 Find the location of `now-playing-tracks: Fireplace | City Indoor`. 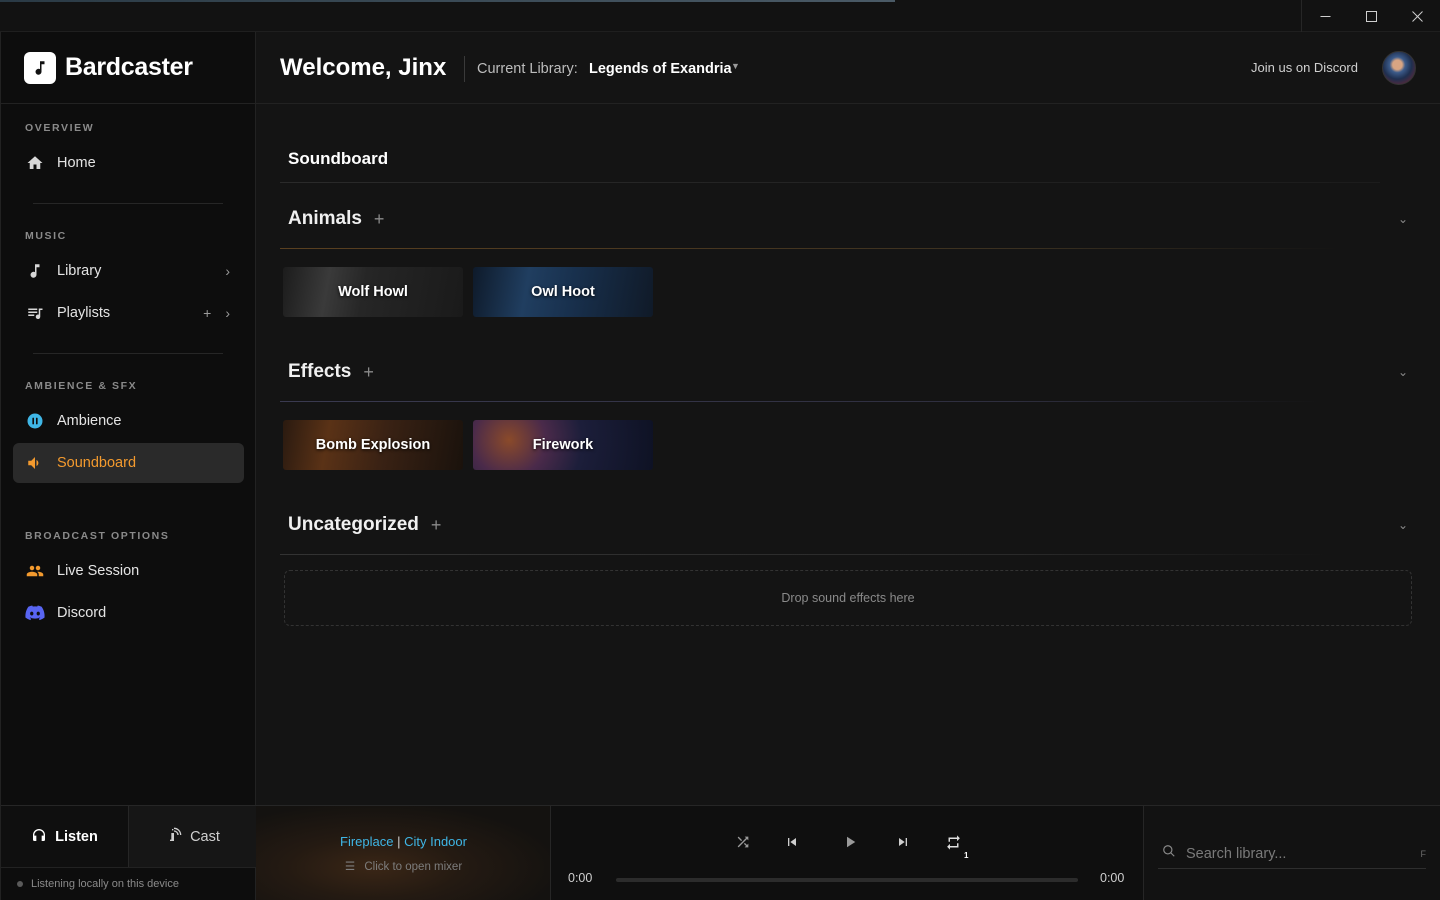

now-playing-tracks: Fireplace | City Indoor is located at coordinates (403, 841).